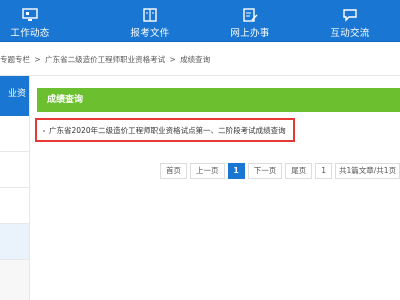  Describe the element at coordinates (50, 20) in the screenshot. I see `nav-item-work-news: 工作动态` at that location.